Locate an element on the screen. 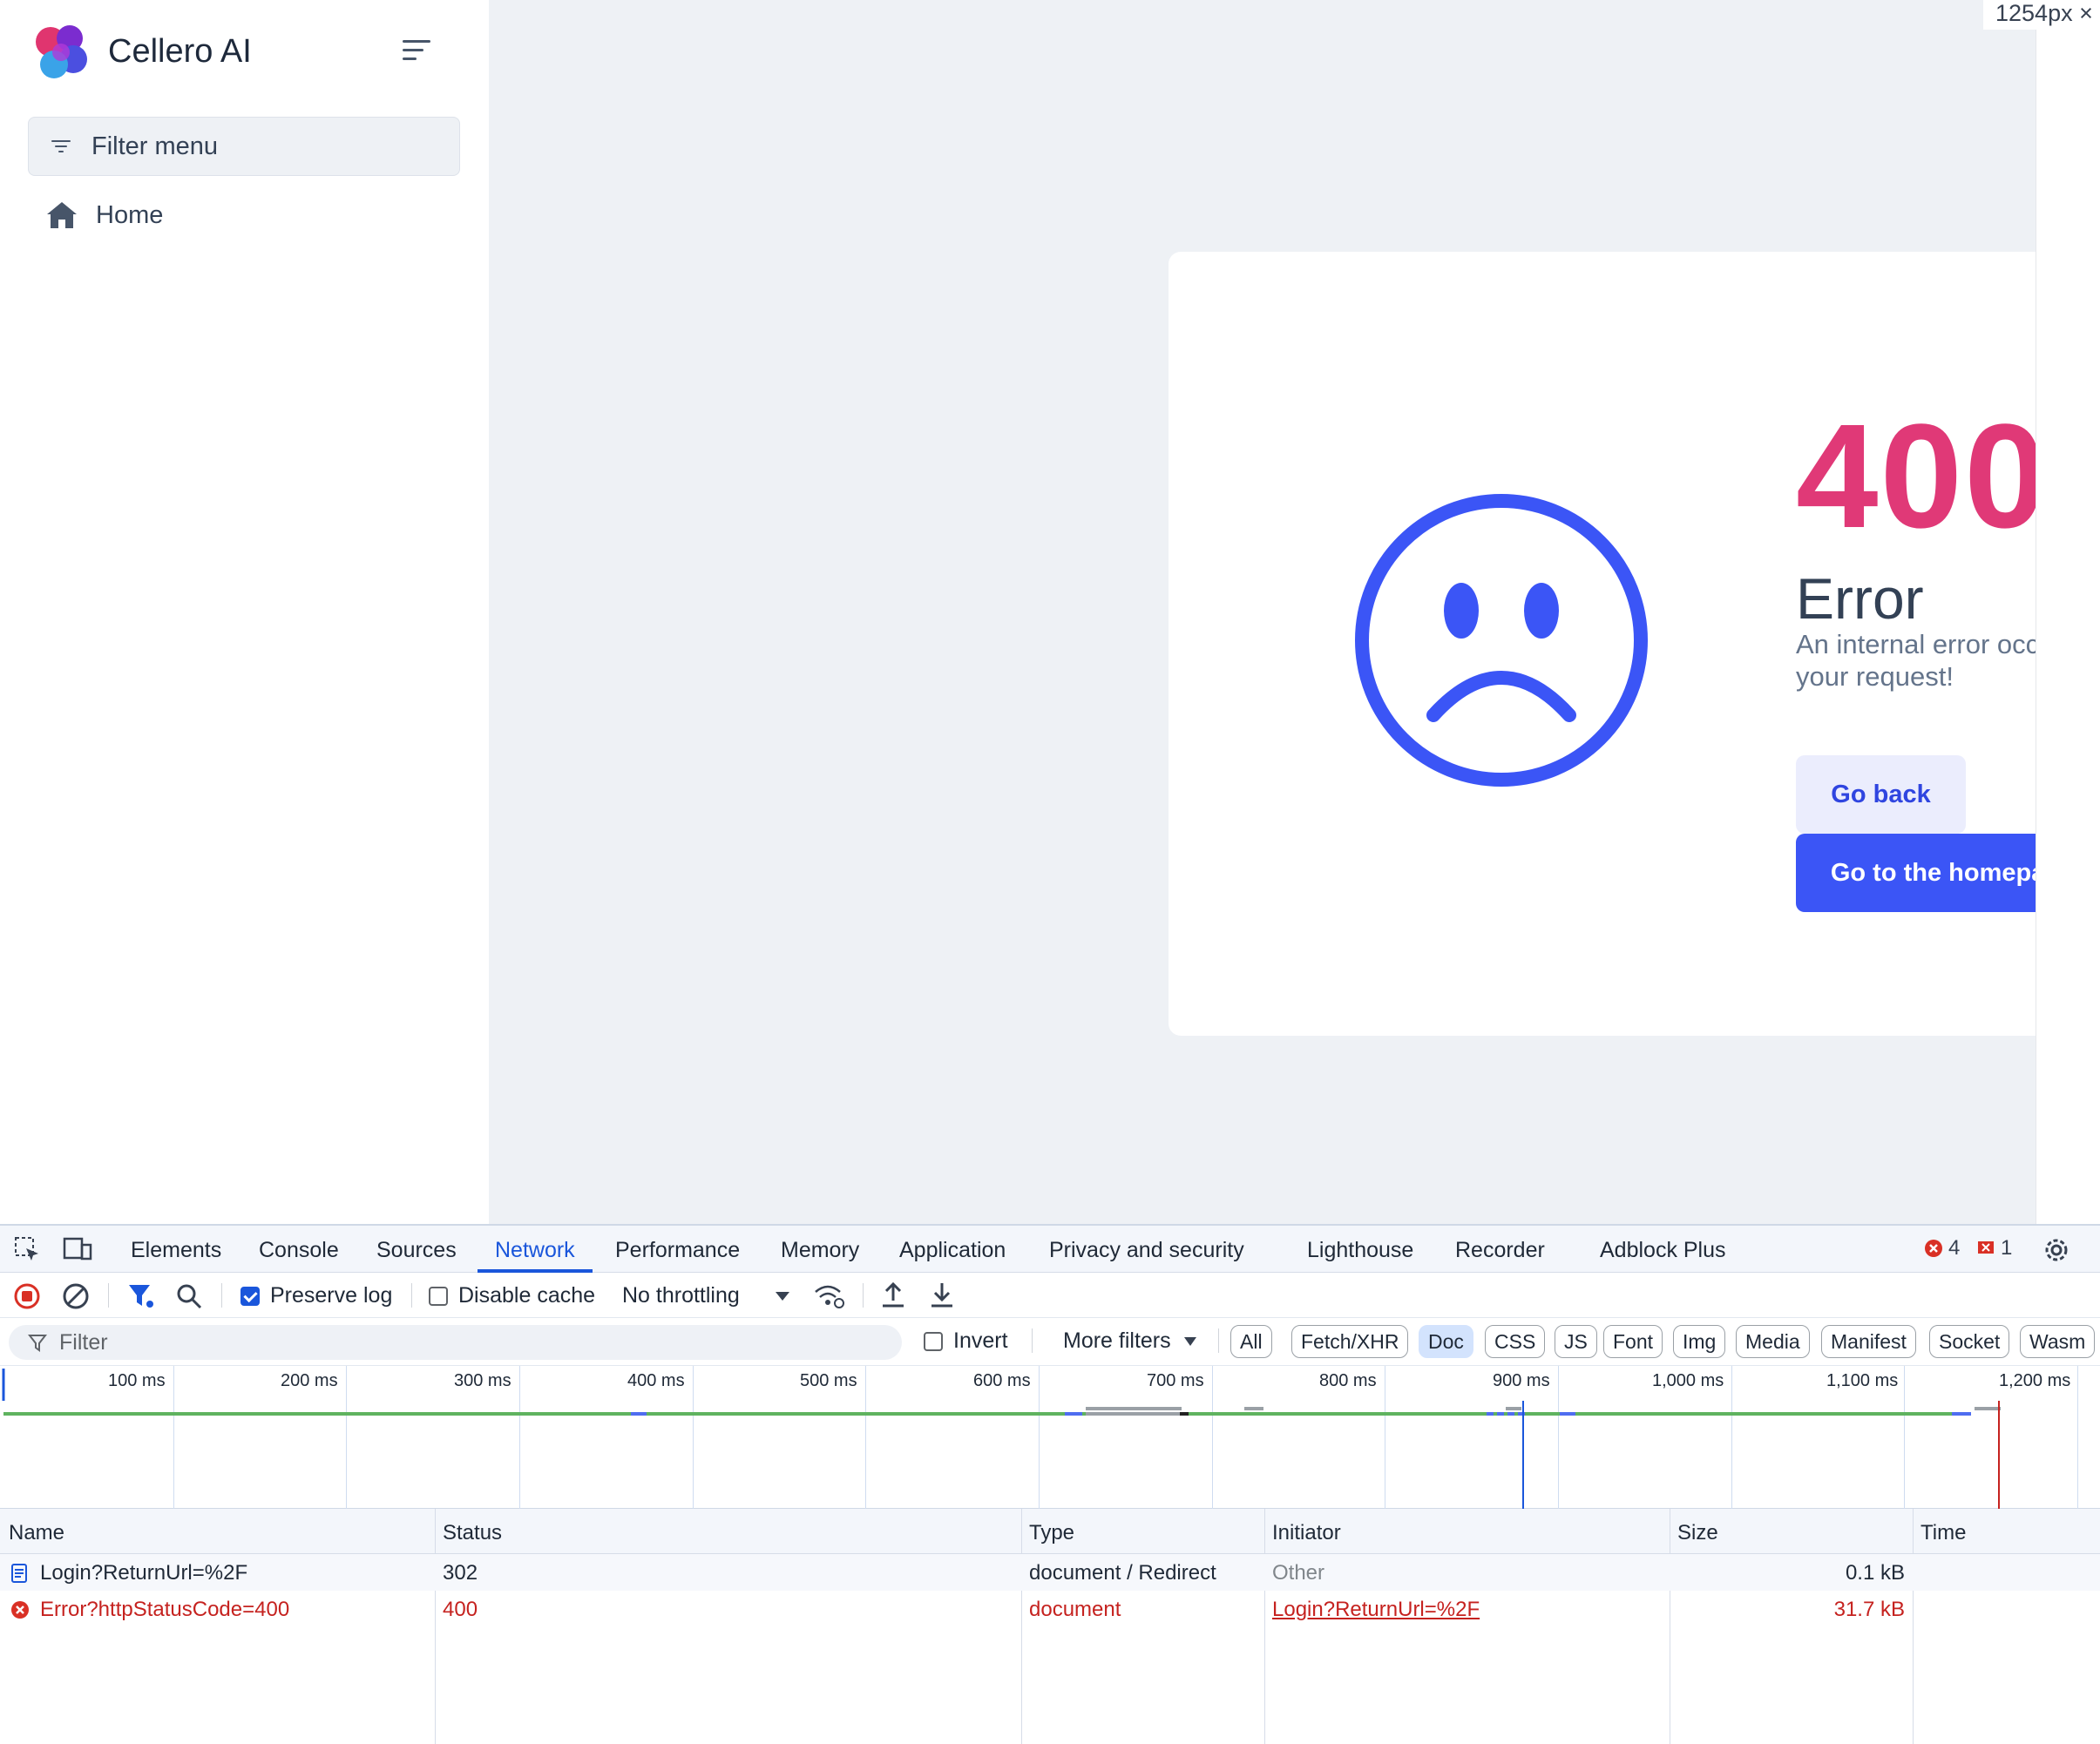 This screenshot has height=1744, width=2100. device-toolbar-icon is located at coordinates (77, 1249).